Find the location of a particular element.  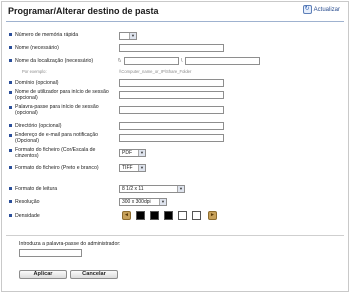

density-lighter-button: ◄ is located at coordinates (126, 215).